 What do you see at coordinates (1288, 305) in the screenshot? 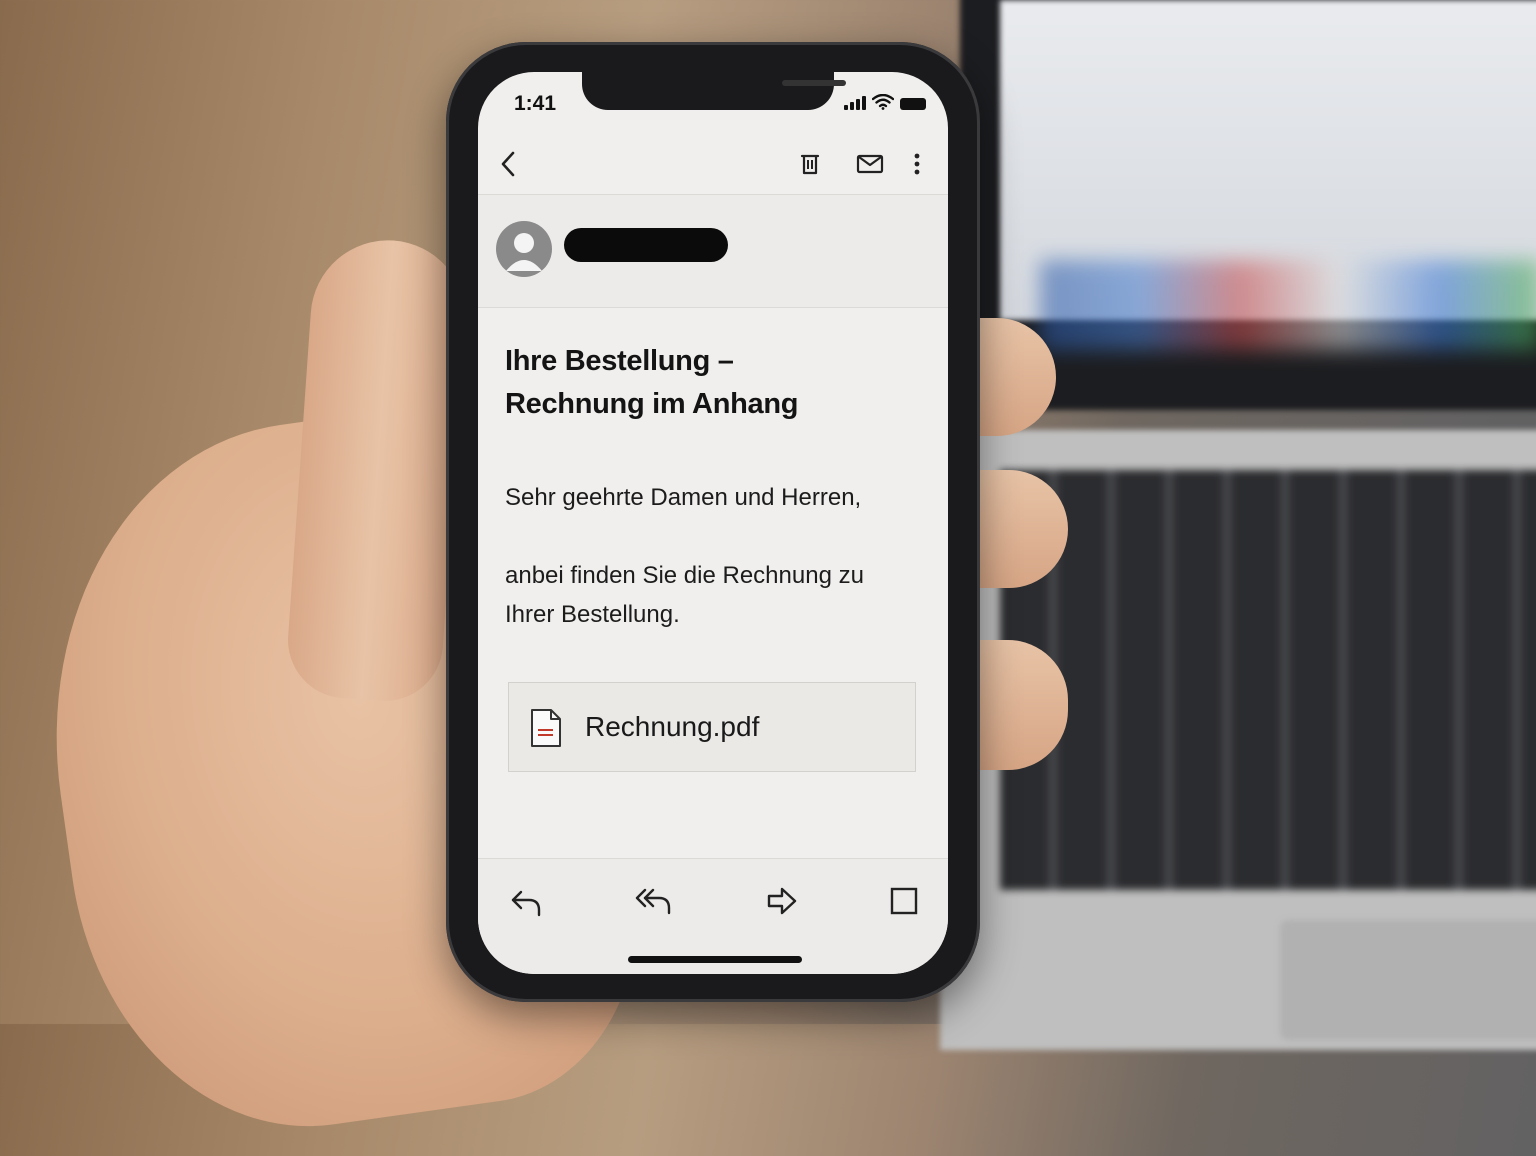
I see `laptop-dock` at bounding box center [1288, 305].